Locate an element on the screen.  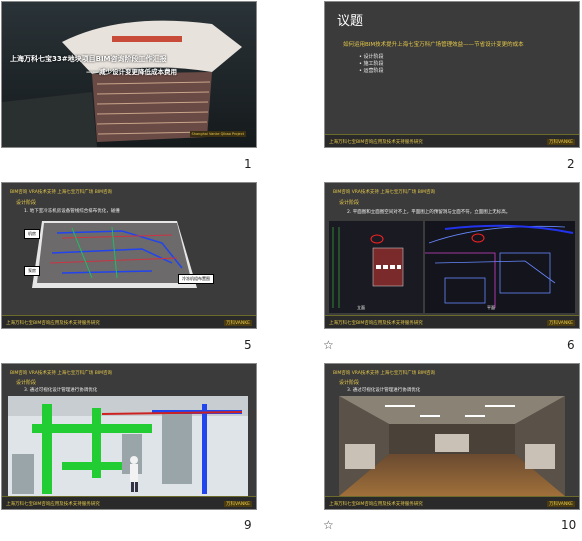
bullet-item: • 设计阶段 is located at coordinates (371, 57).